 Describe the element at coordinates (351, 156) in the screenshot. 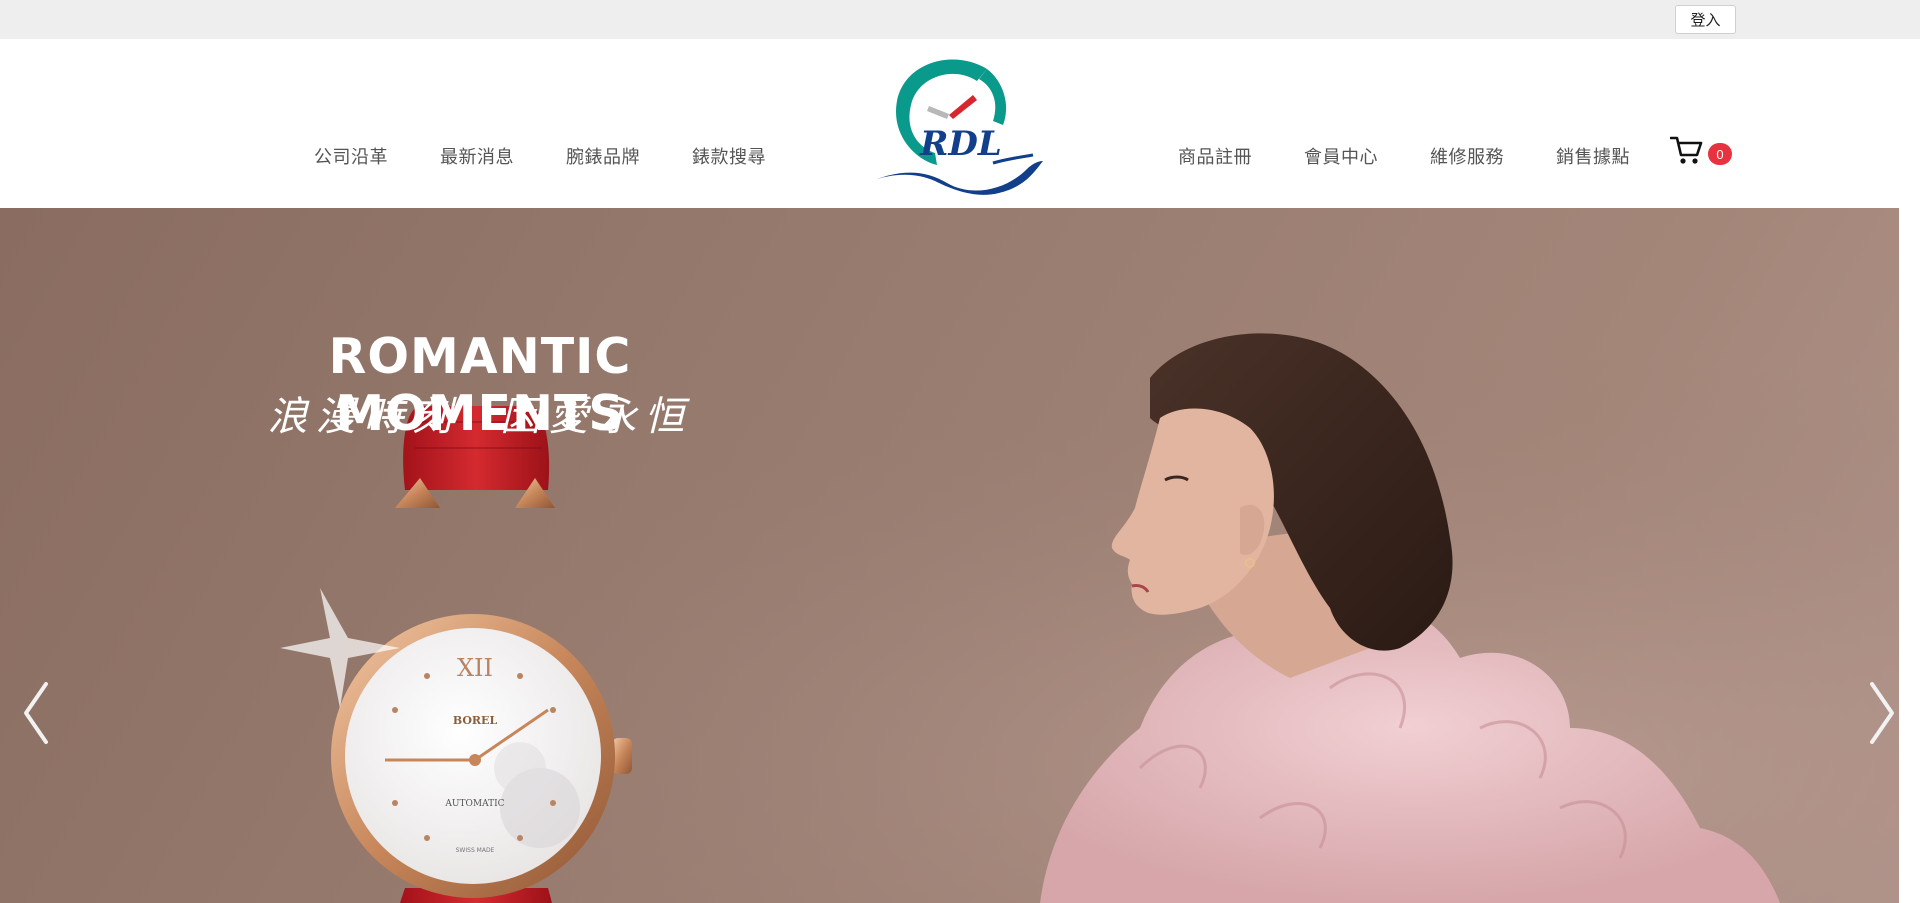

I see `nav-link-company-history: 公司沿革` at that location.